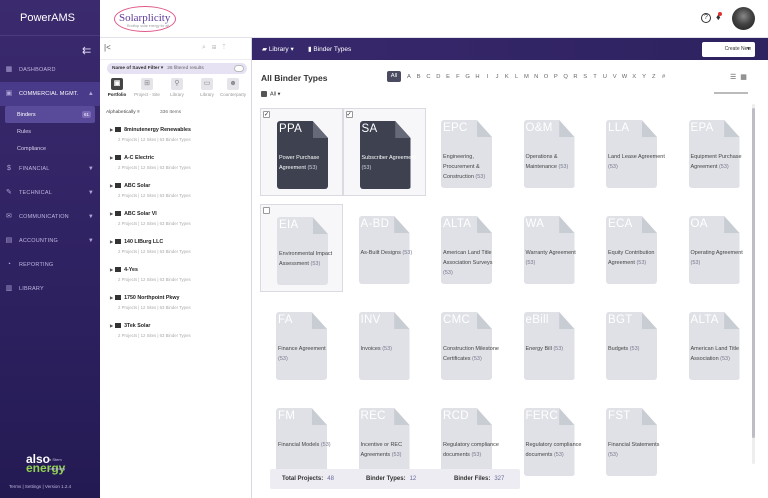 This screenshot has width=768, height=498. I want to click on alpha-filter-letter: J, so click(497, 77).